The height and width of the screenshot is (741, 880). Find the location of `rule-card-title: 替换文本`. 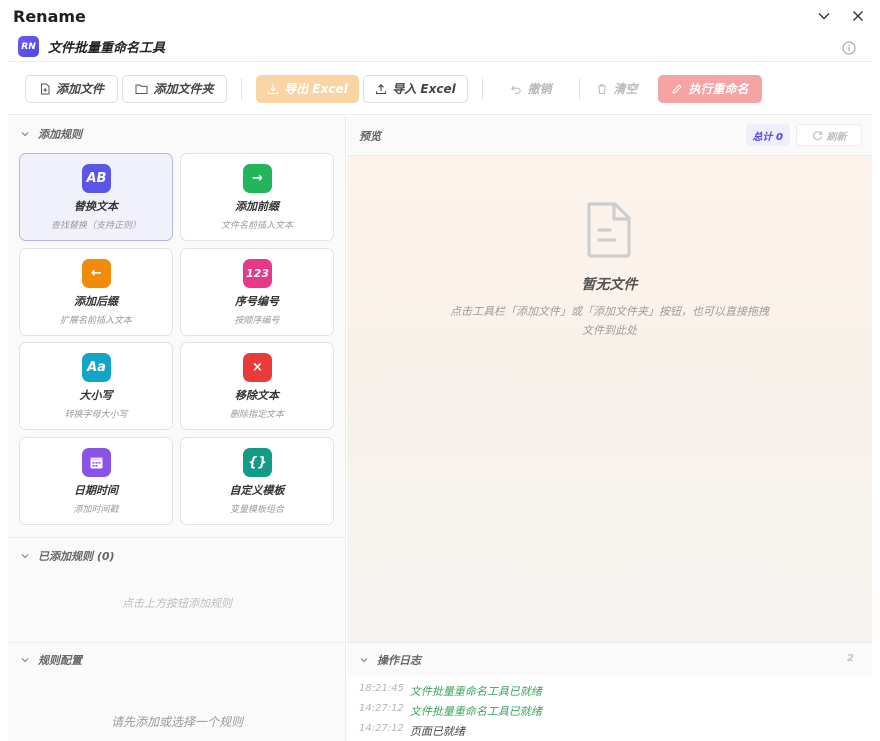

rule-card-title: 替换文本 is located at coordinates (96, 206).